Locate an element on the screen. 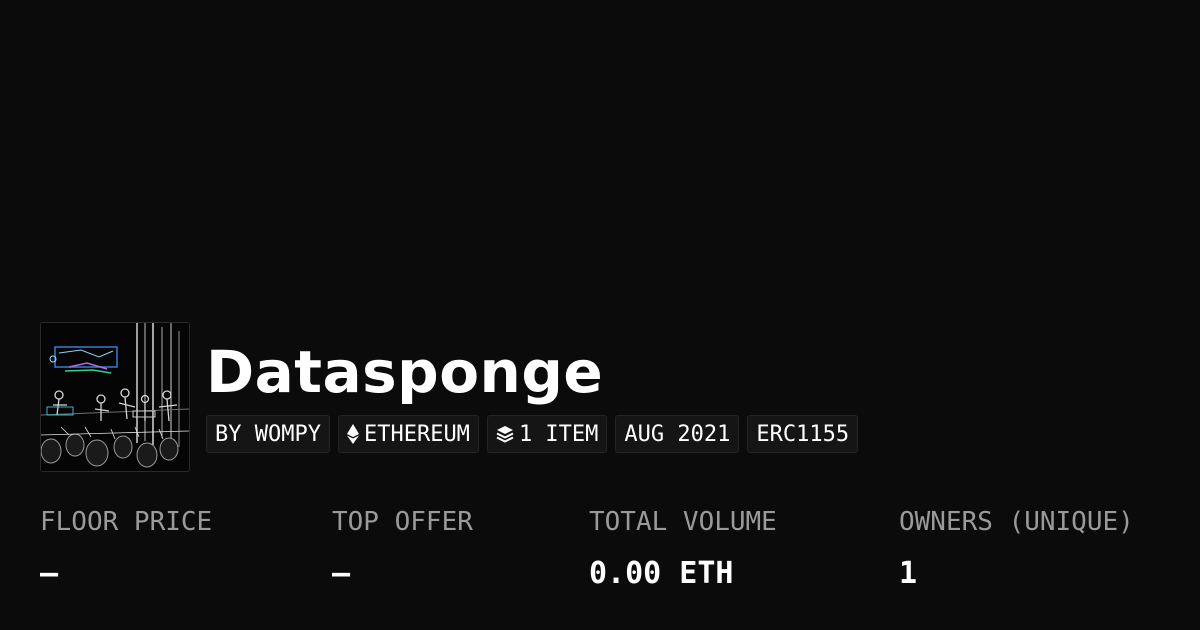 This screenshot has height=630, width=1200. floor-price-value: — is located at coordinates (49, 573).